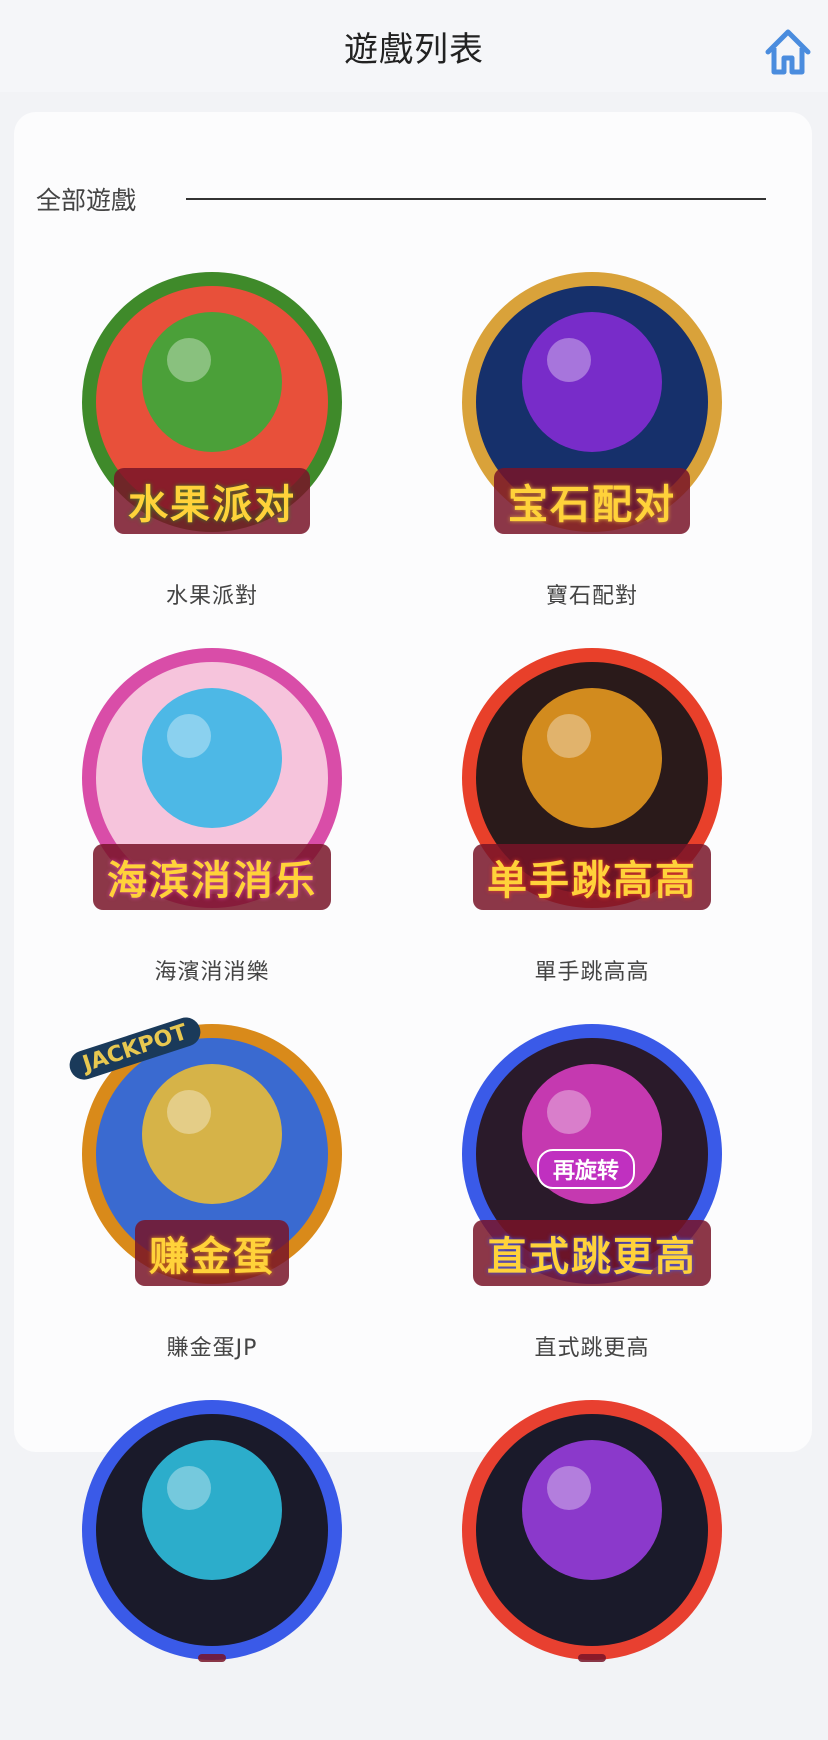 The image size is (828, 1740). What do you see at coordinates (592, 1348) in the screenshot?
I see `game-name: 直式跳更高` at bounding box center [592, 1348].